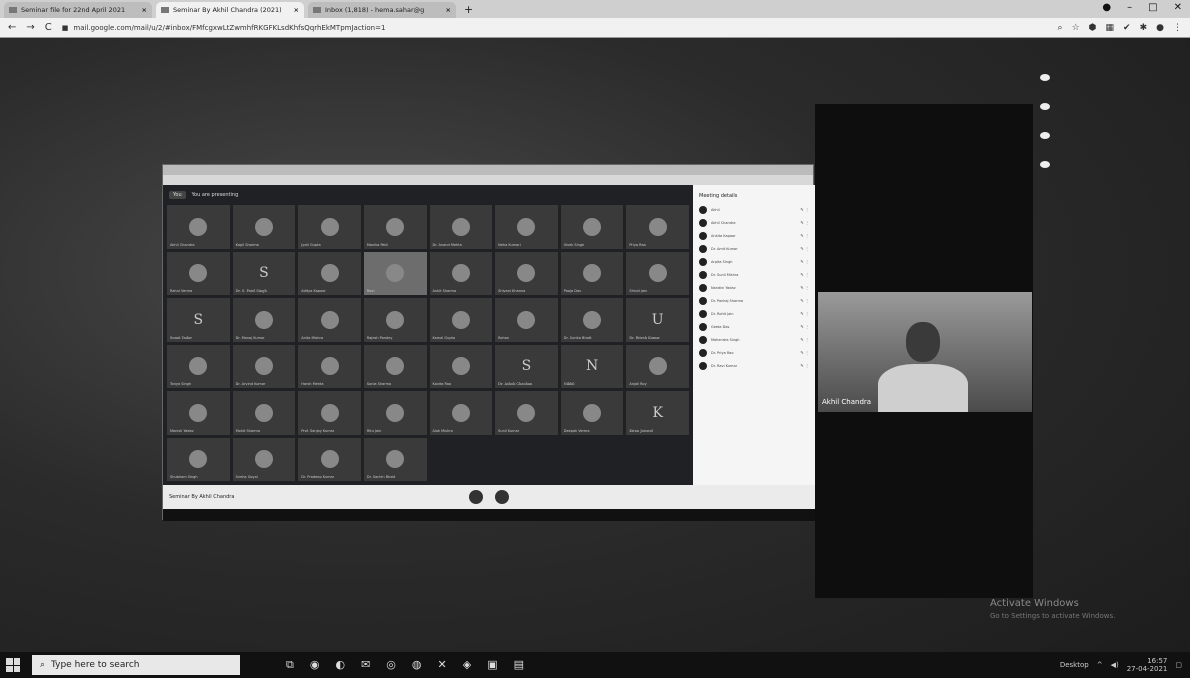 Image resolution: width=1190 pixels, height=678 pixels. I want to click on taskbar-search-box: ⌕ Type here to search, so click(136, 665).